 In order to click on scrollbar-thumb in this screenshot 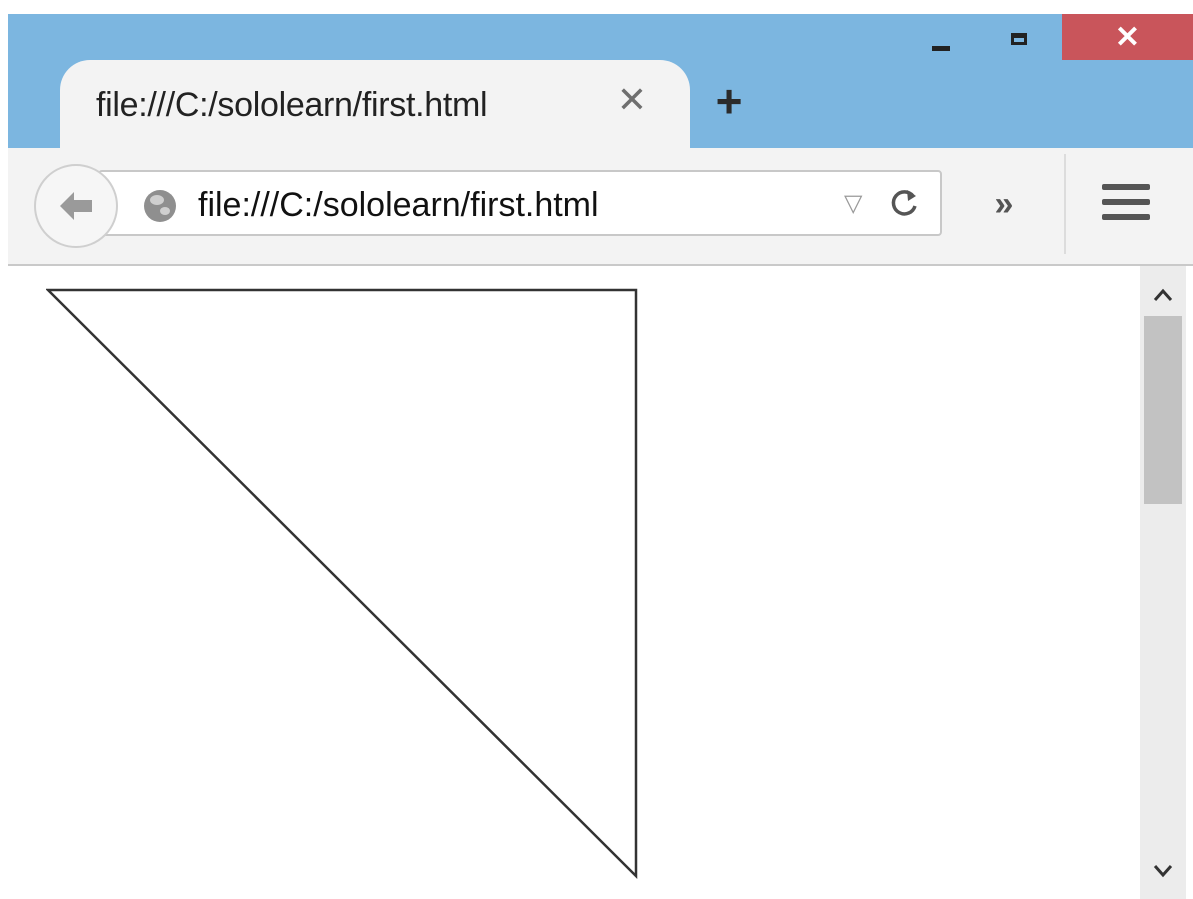, I will do `click(1163, 410)`.